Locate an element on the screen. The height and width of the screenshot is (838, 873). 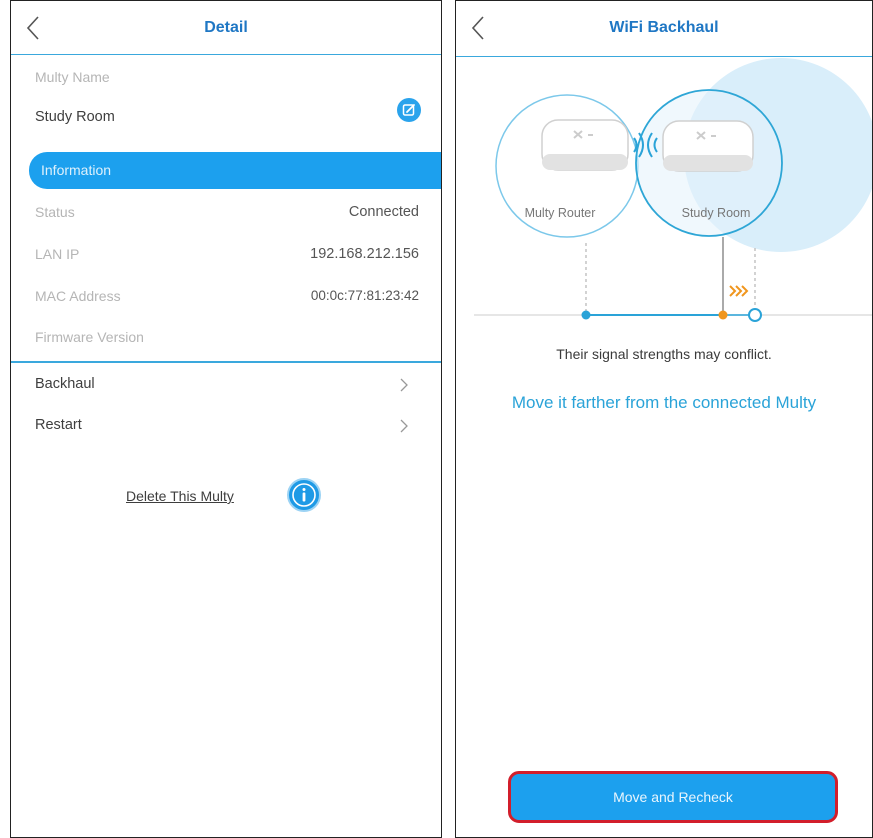
detail-header: Detail is located at coordinates (226, 28).